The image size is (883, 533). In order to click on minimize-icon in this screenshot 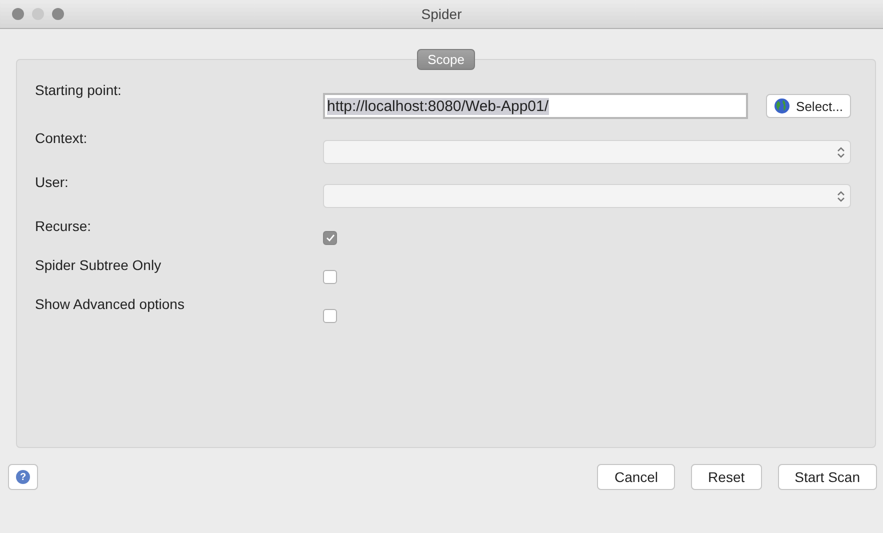, I will do `click(38, 14)`.